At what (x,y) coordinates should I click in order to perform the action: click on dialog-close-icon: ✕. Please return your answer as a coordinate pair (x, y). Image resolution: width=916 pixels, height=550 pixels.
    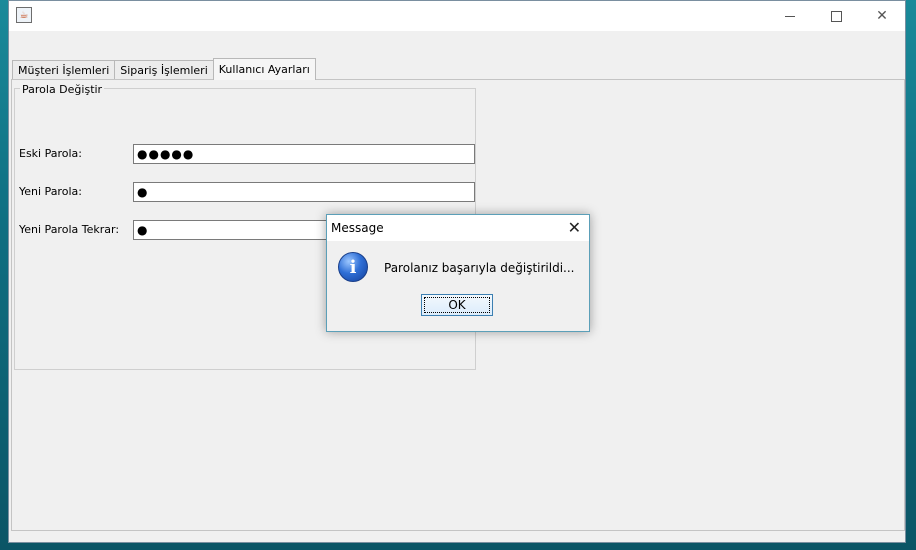
    Looking at the image, I should click on (574, 227).